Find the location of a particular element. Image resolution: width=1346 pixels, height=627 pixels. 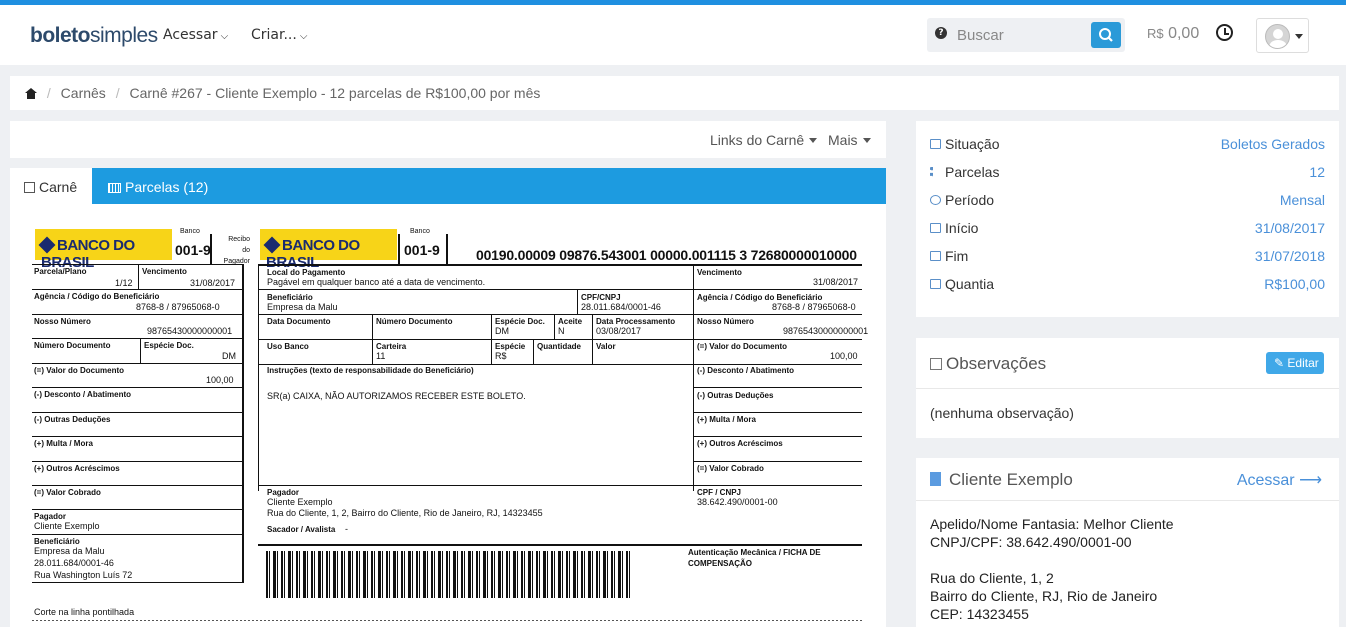

caret-down-icon is located at coordinates (866, 140).